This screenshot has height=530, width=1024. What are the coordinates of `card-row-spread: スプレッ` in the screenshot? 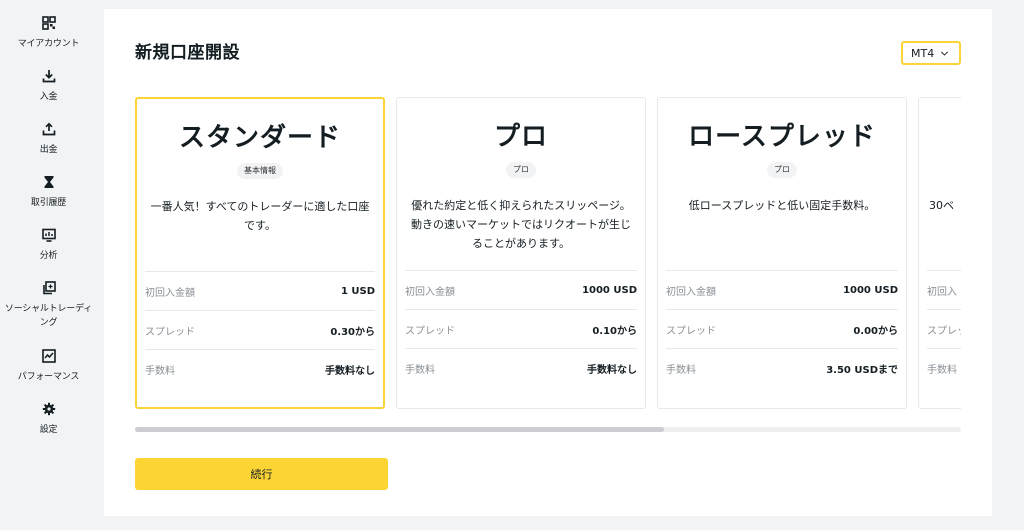 It's located at (944, 328).